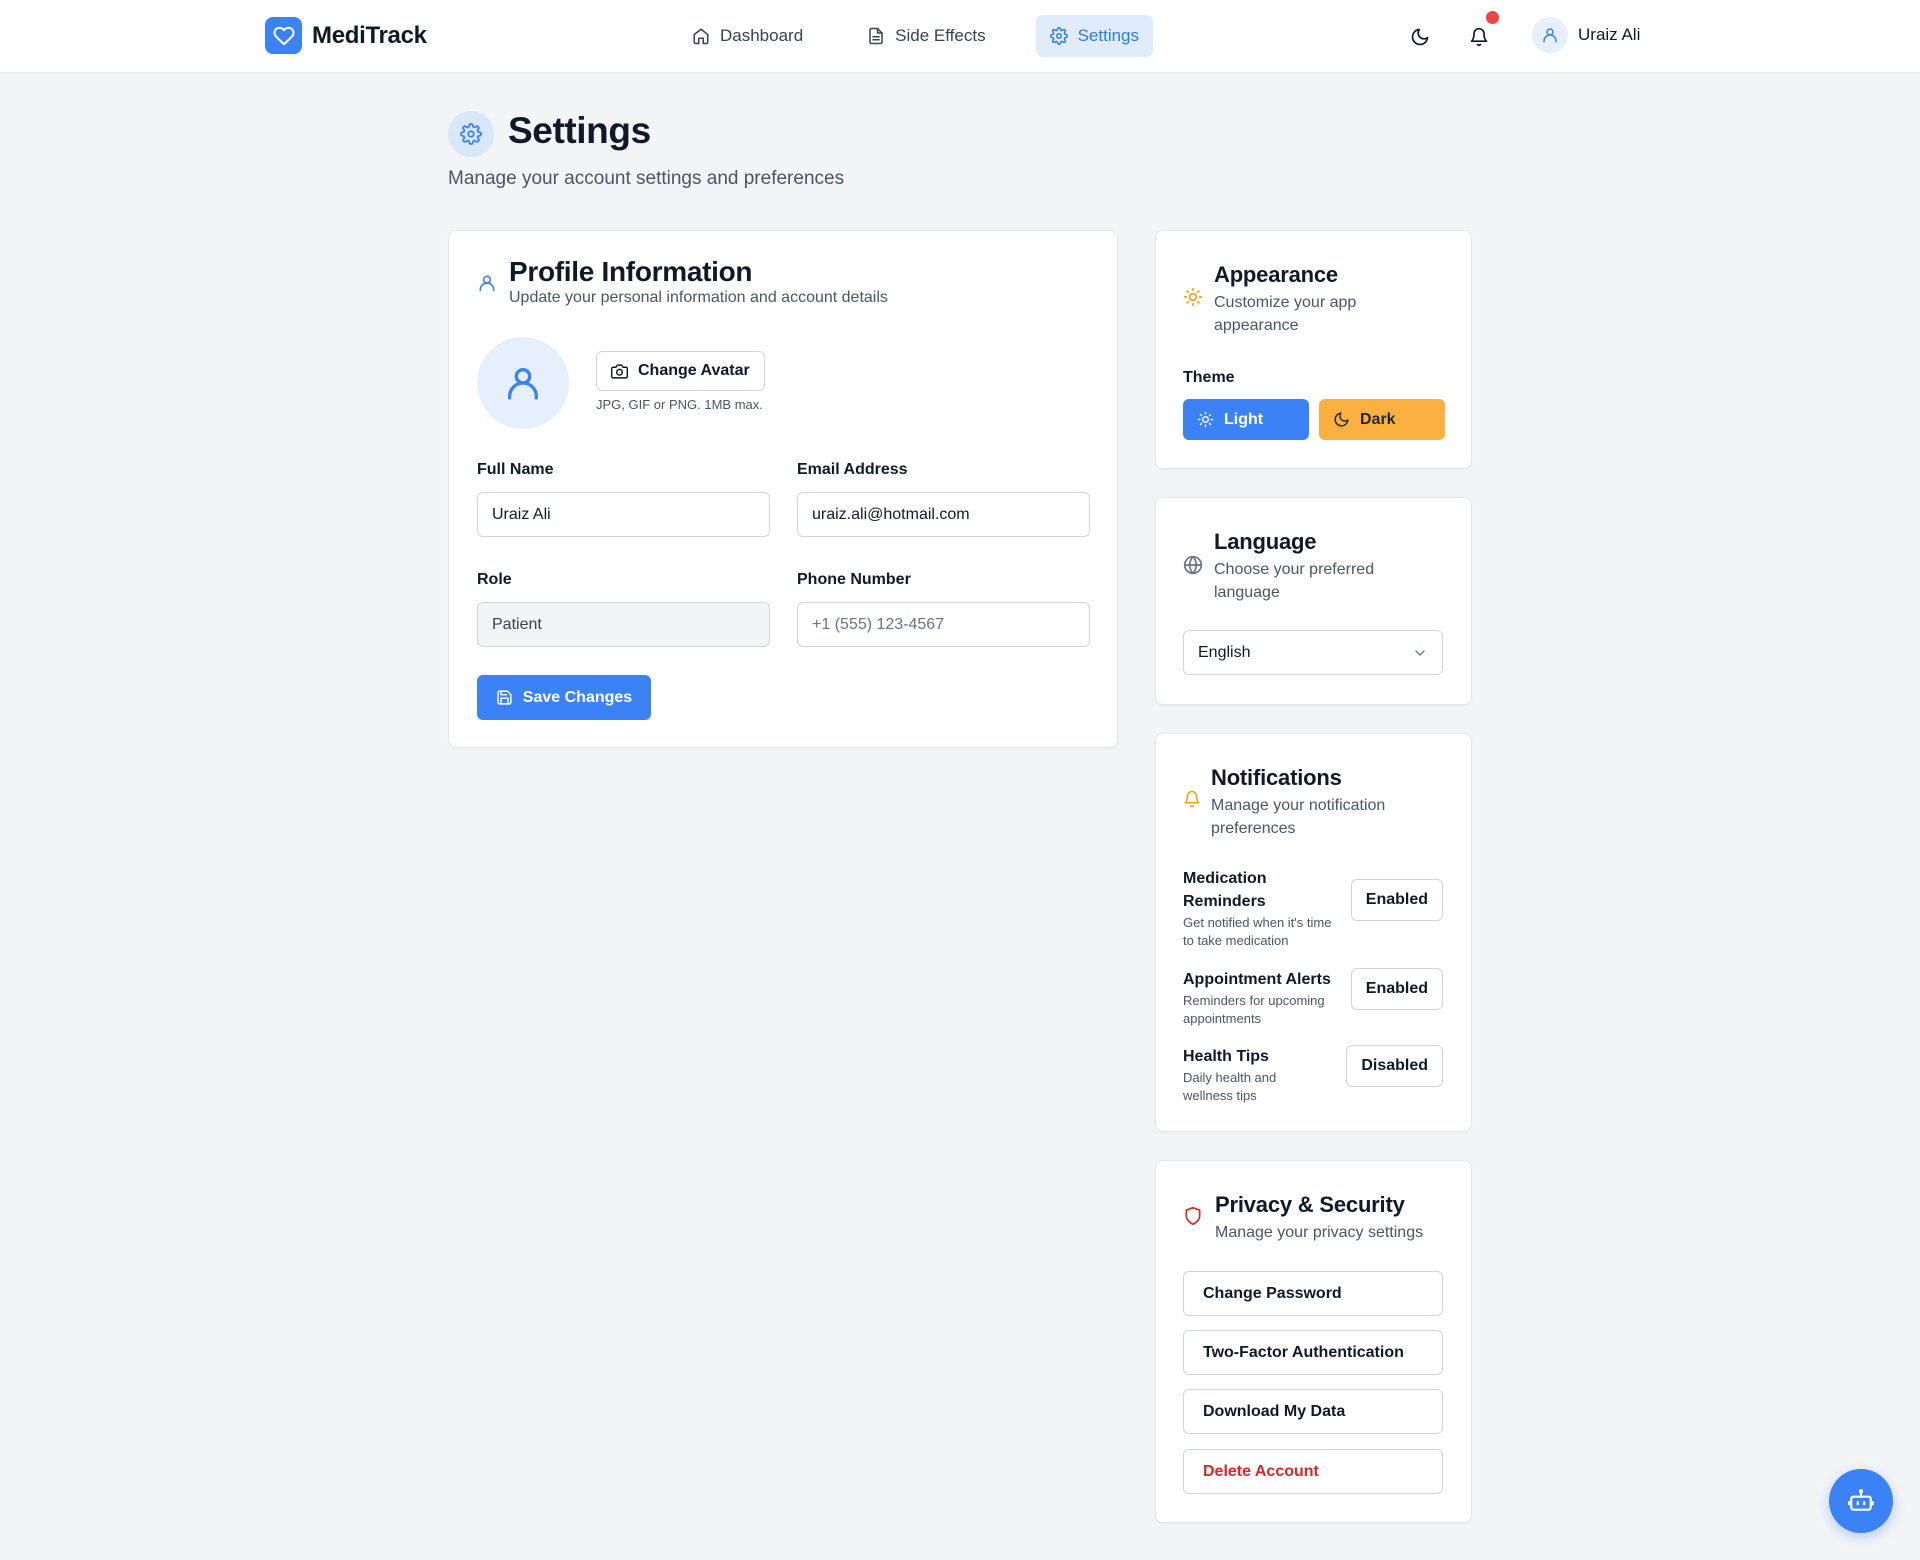 The image size is (1920, 1560). What do you see at coordinates (1193, 1216) in the screenshot?
I see `shield-icon` at bounding box center [1193, 1216].